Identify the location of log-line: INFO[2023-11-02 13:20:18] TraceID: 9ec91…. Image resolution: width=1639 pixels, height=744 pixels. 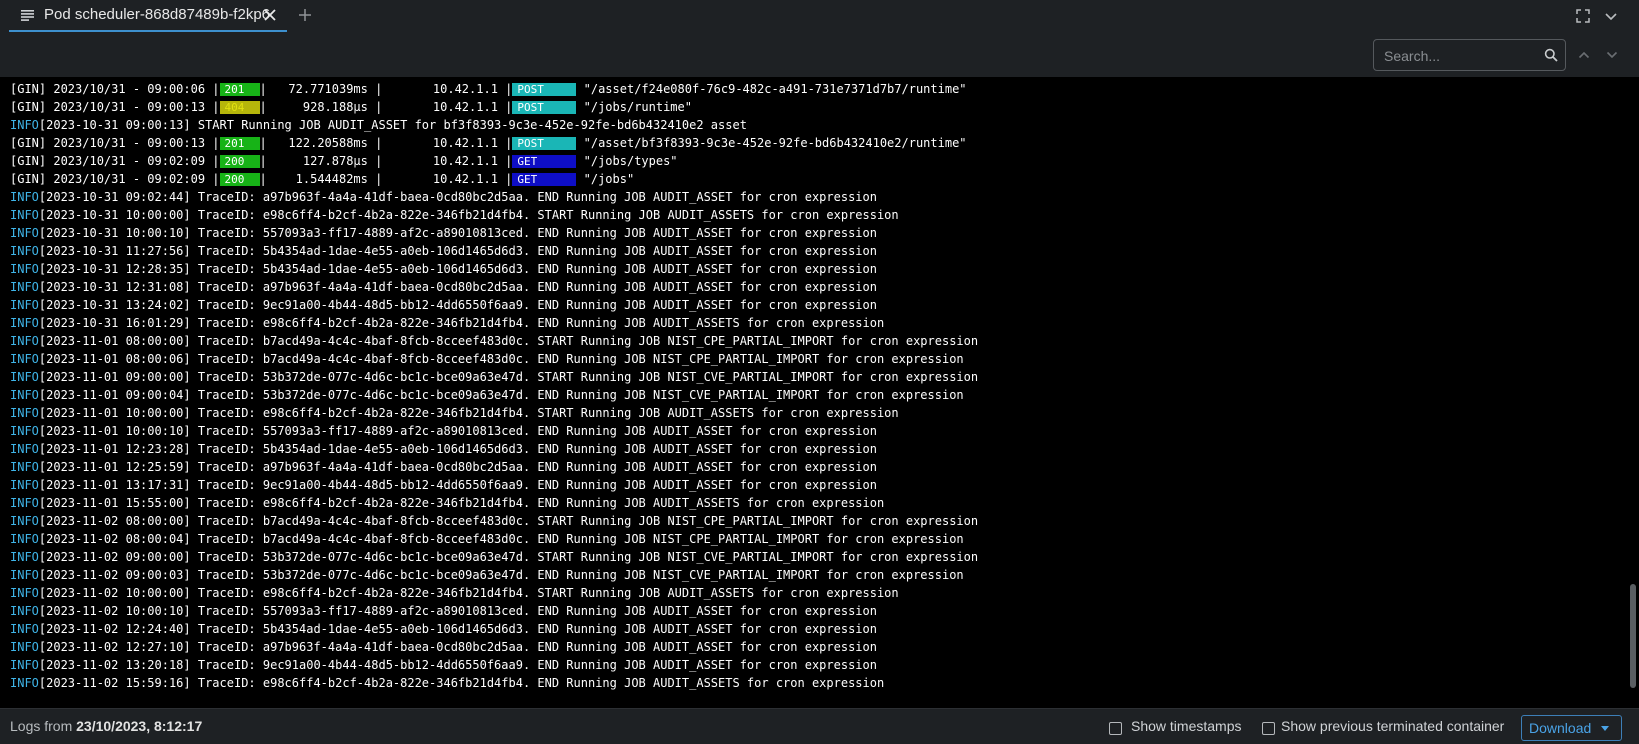
(817, 665).